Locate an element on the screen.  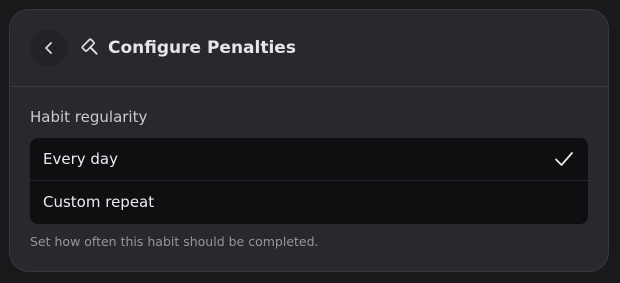
chevron-left-icon is located at coordinates (48, 48).